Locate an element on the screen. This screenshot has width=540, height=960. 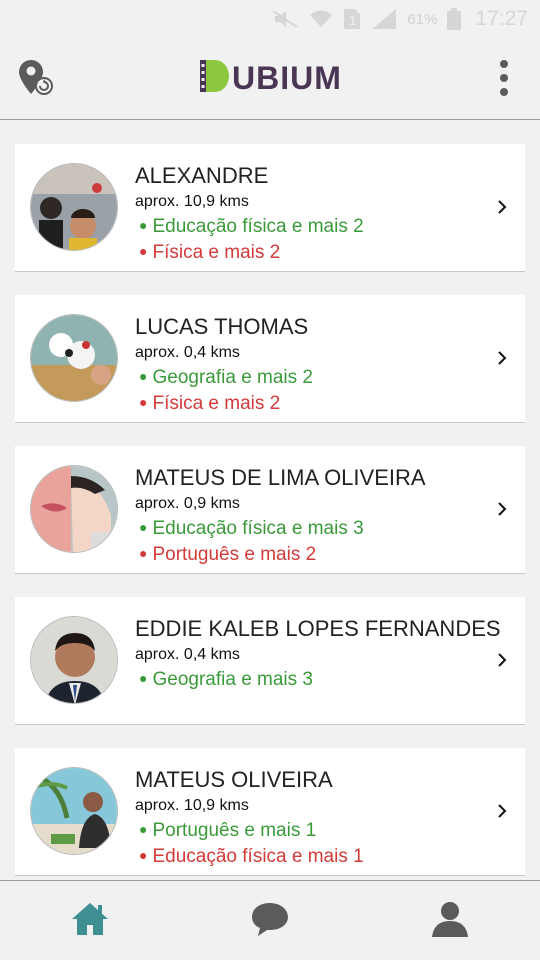
signal-icon is located at coordinates (384, 19).